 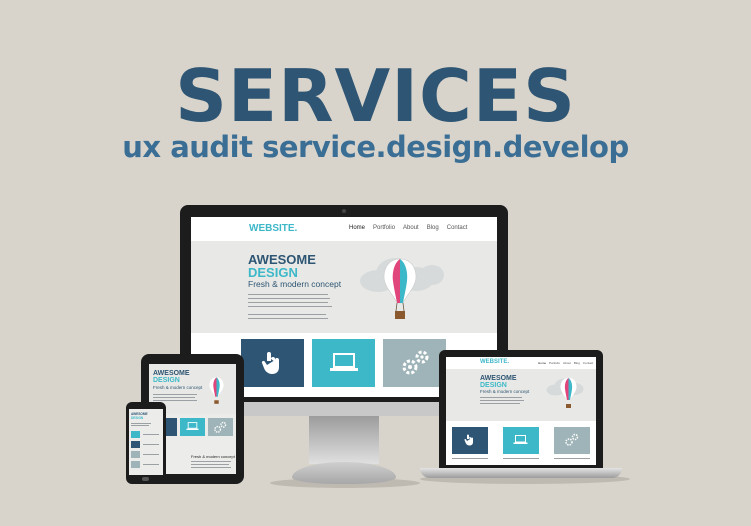 What do you see at coordinates (344, 473) in the screenshot?
I see `monitor-base` at bounding box center [344, 473].